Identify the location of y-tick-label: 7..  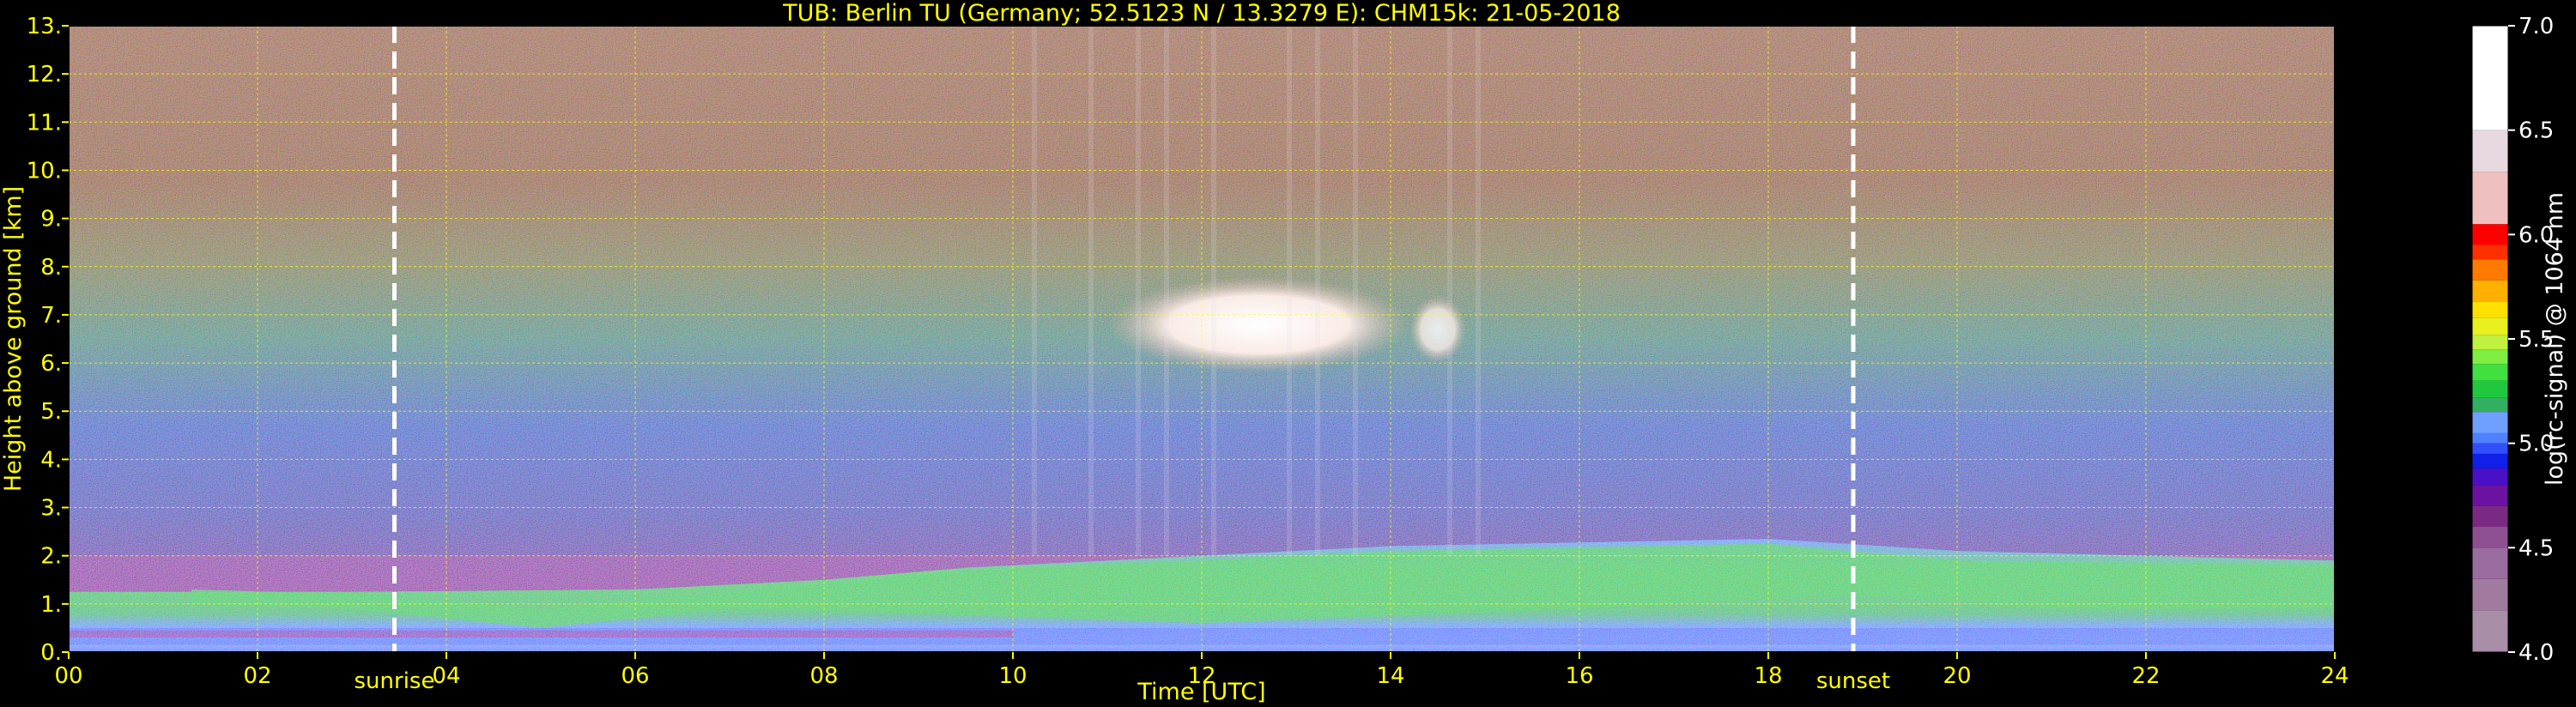
(51, 316).